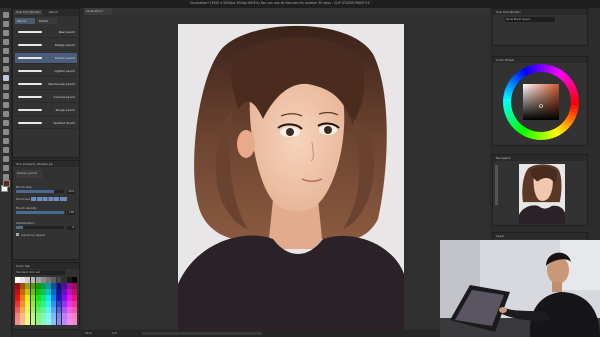 The height and width of the screenshot is (337, 600). Describe the element at coordinates (46, 32) in the screenshot. I see `brush-item: Real pencil` at that location.